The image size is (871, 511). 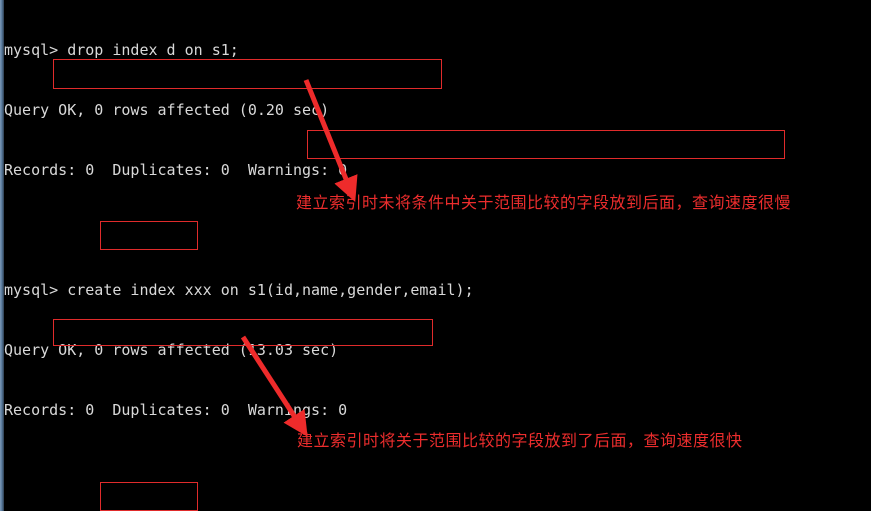 I want to click on terminal-line: mysql> drop index d on s1;, so click(x=121, y=50).